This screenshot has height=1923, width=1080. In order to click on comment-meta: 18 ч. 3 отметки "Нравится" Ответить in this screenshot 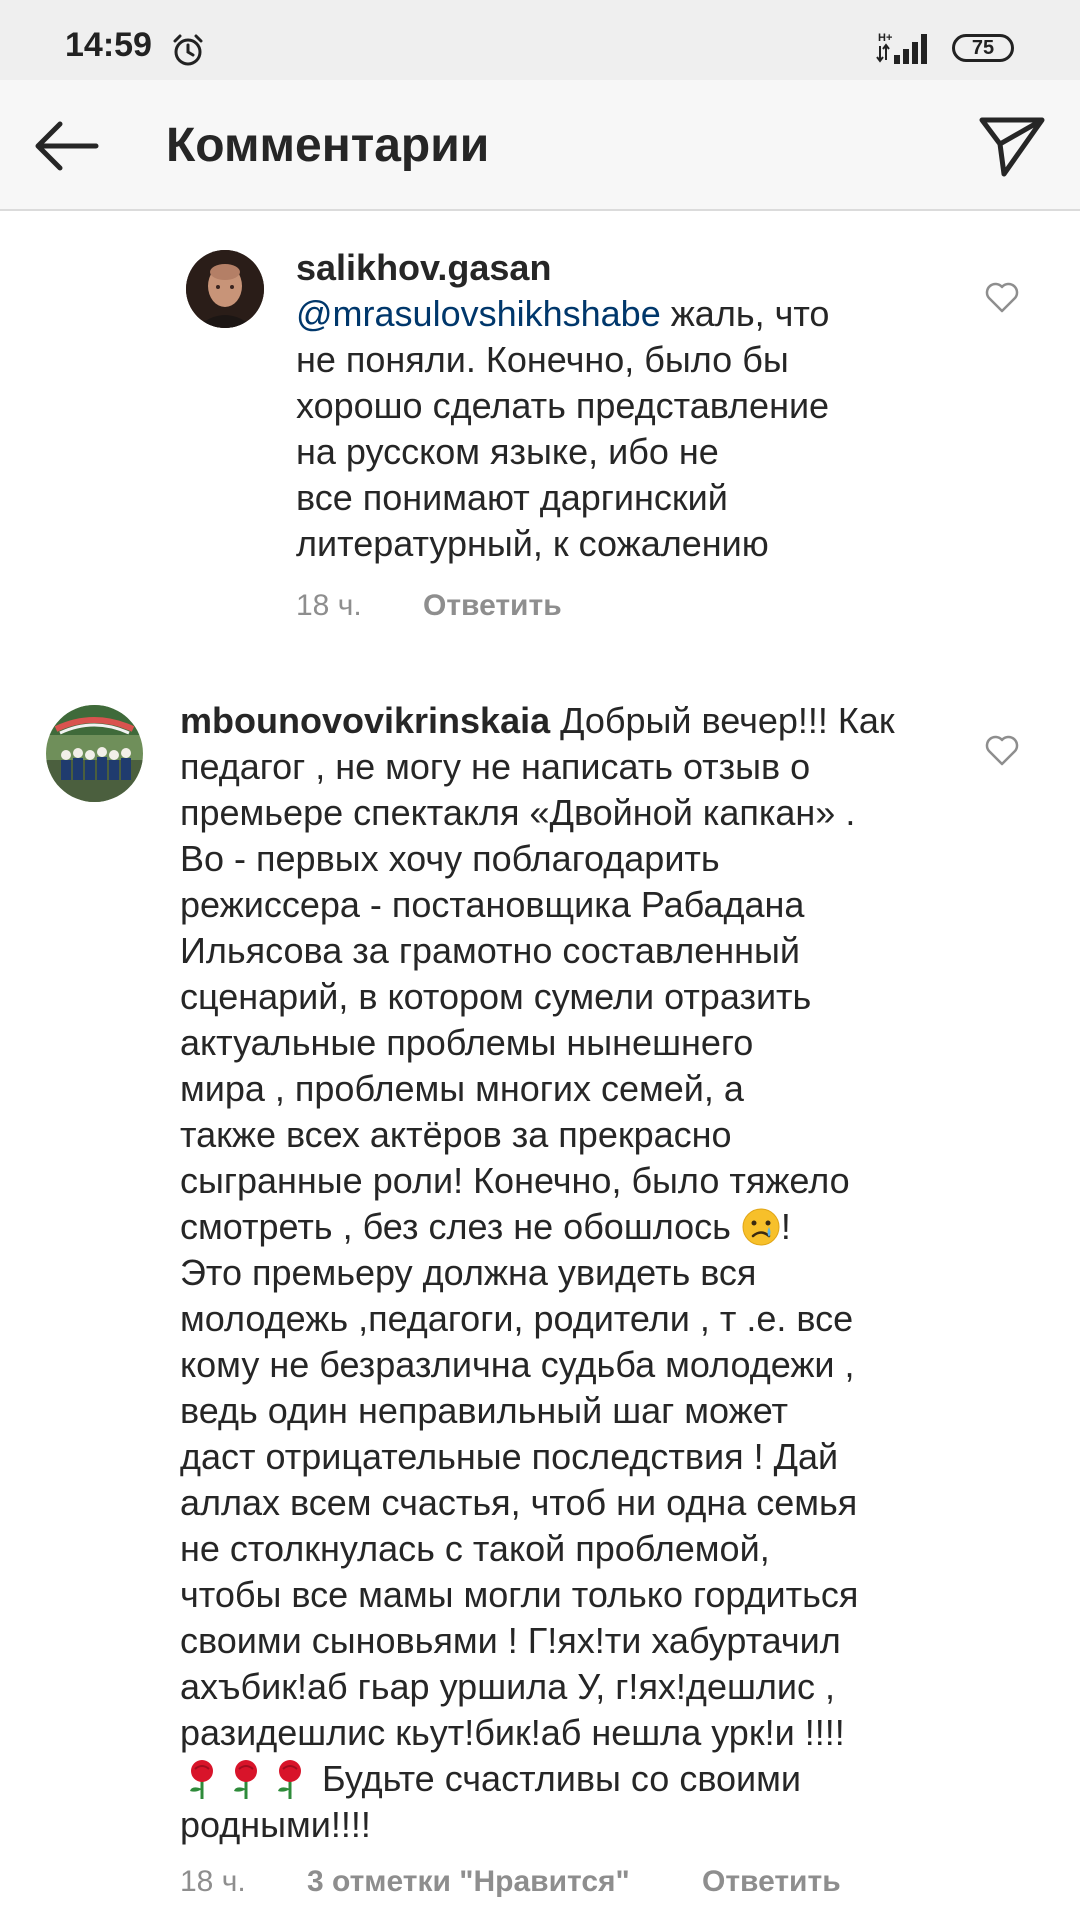, I will do `click(590, 1883)`.